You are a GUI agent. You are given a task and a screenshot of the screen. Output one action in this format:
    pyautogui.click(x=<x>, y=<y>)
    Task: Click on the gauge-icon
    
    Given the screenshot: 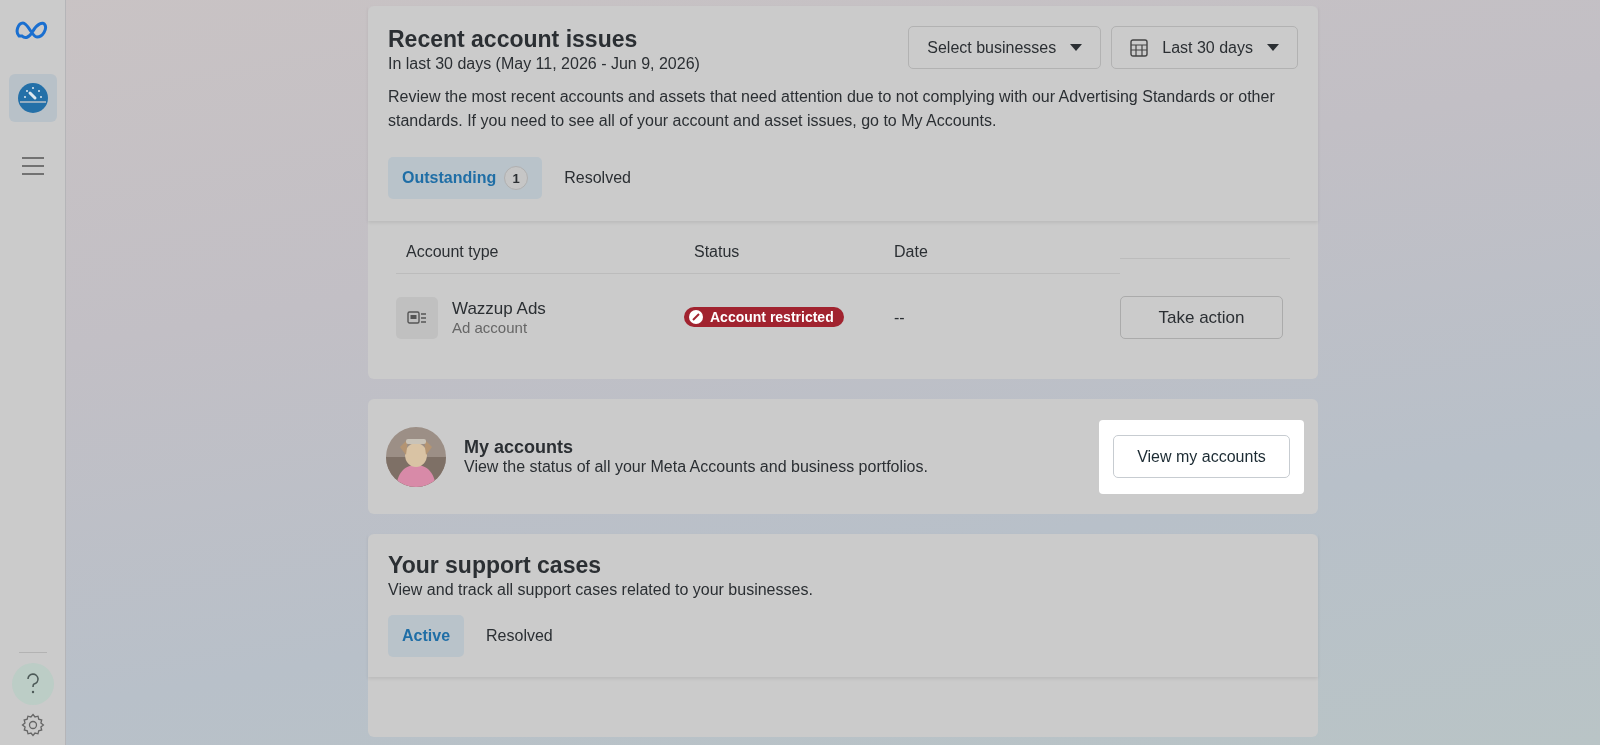 What is the action you would take?
    pyautogui.click(x=32, y=98)
    